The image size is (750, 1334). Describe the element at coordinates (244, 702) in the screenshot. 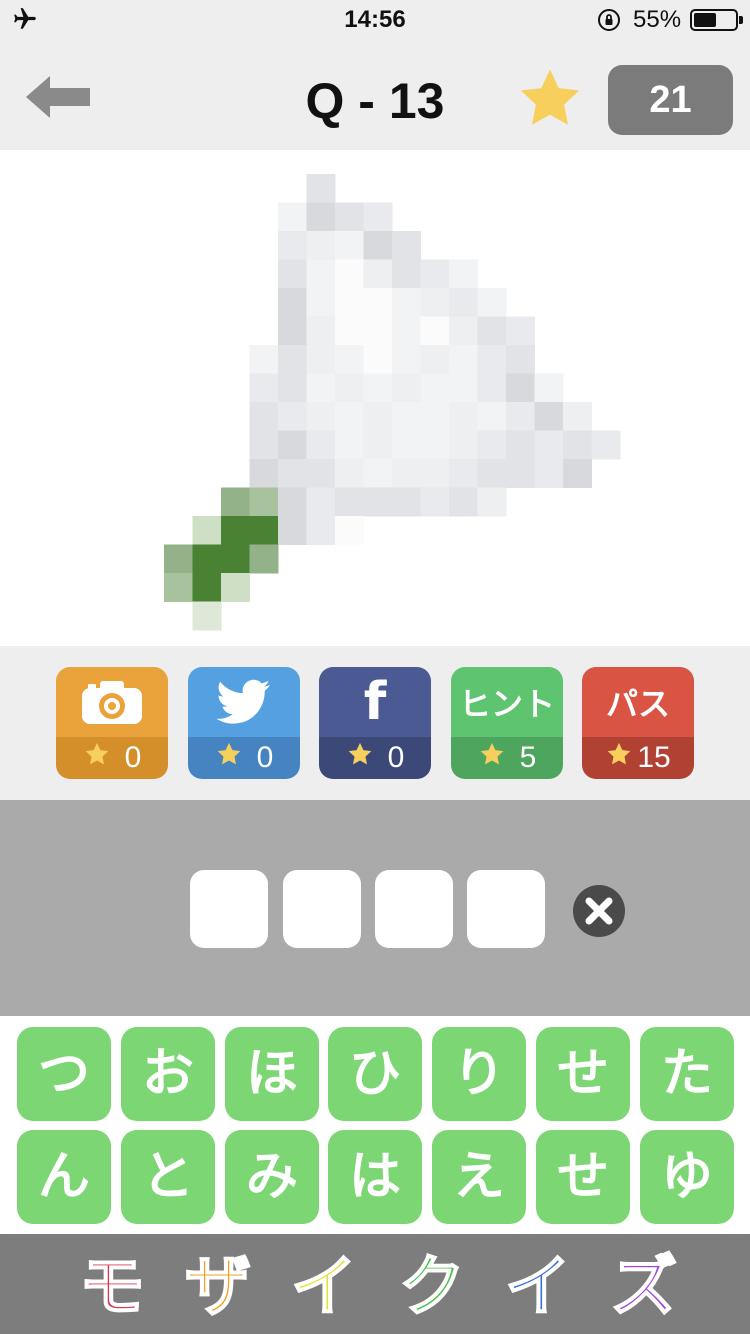

I see `twitter-bird-icon` at that location.